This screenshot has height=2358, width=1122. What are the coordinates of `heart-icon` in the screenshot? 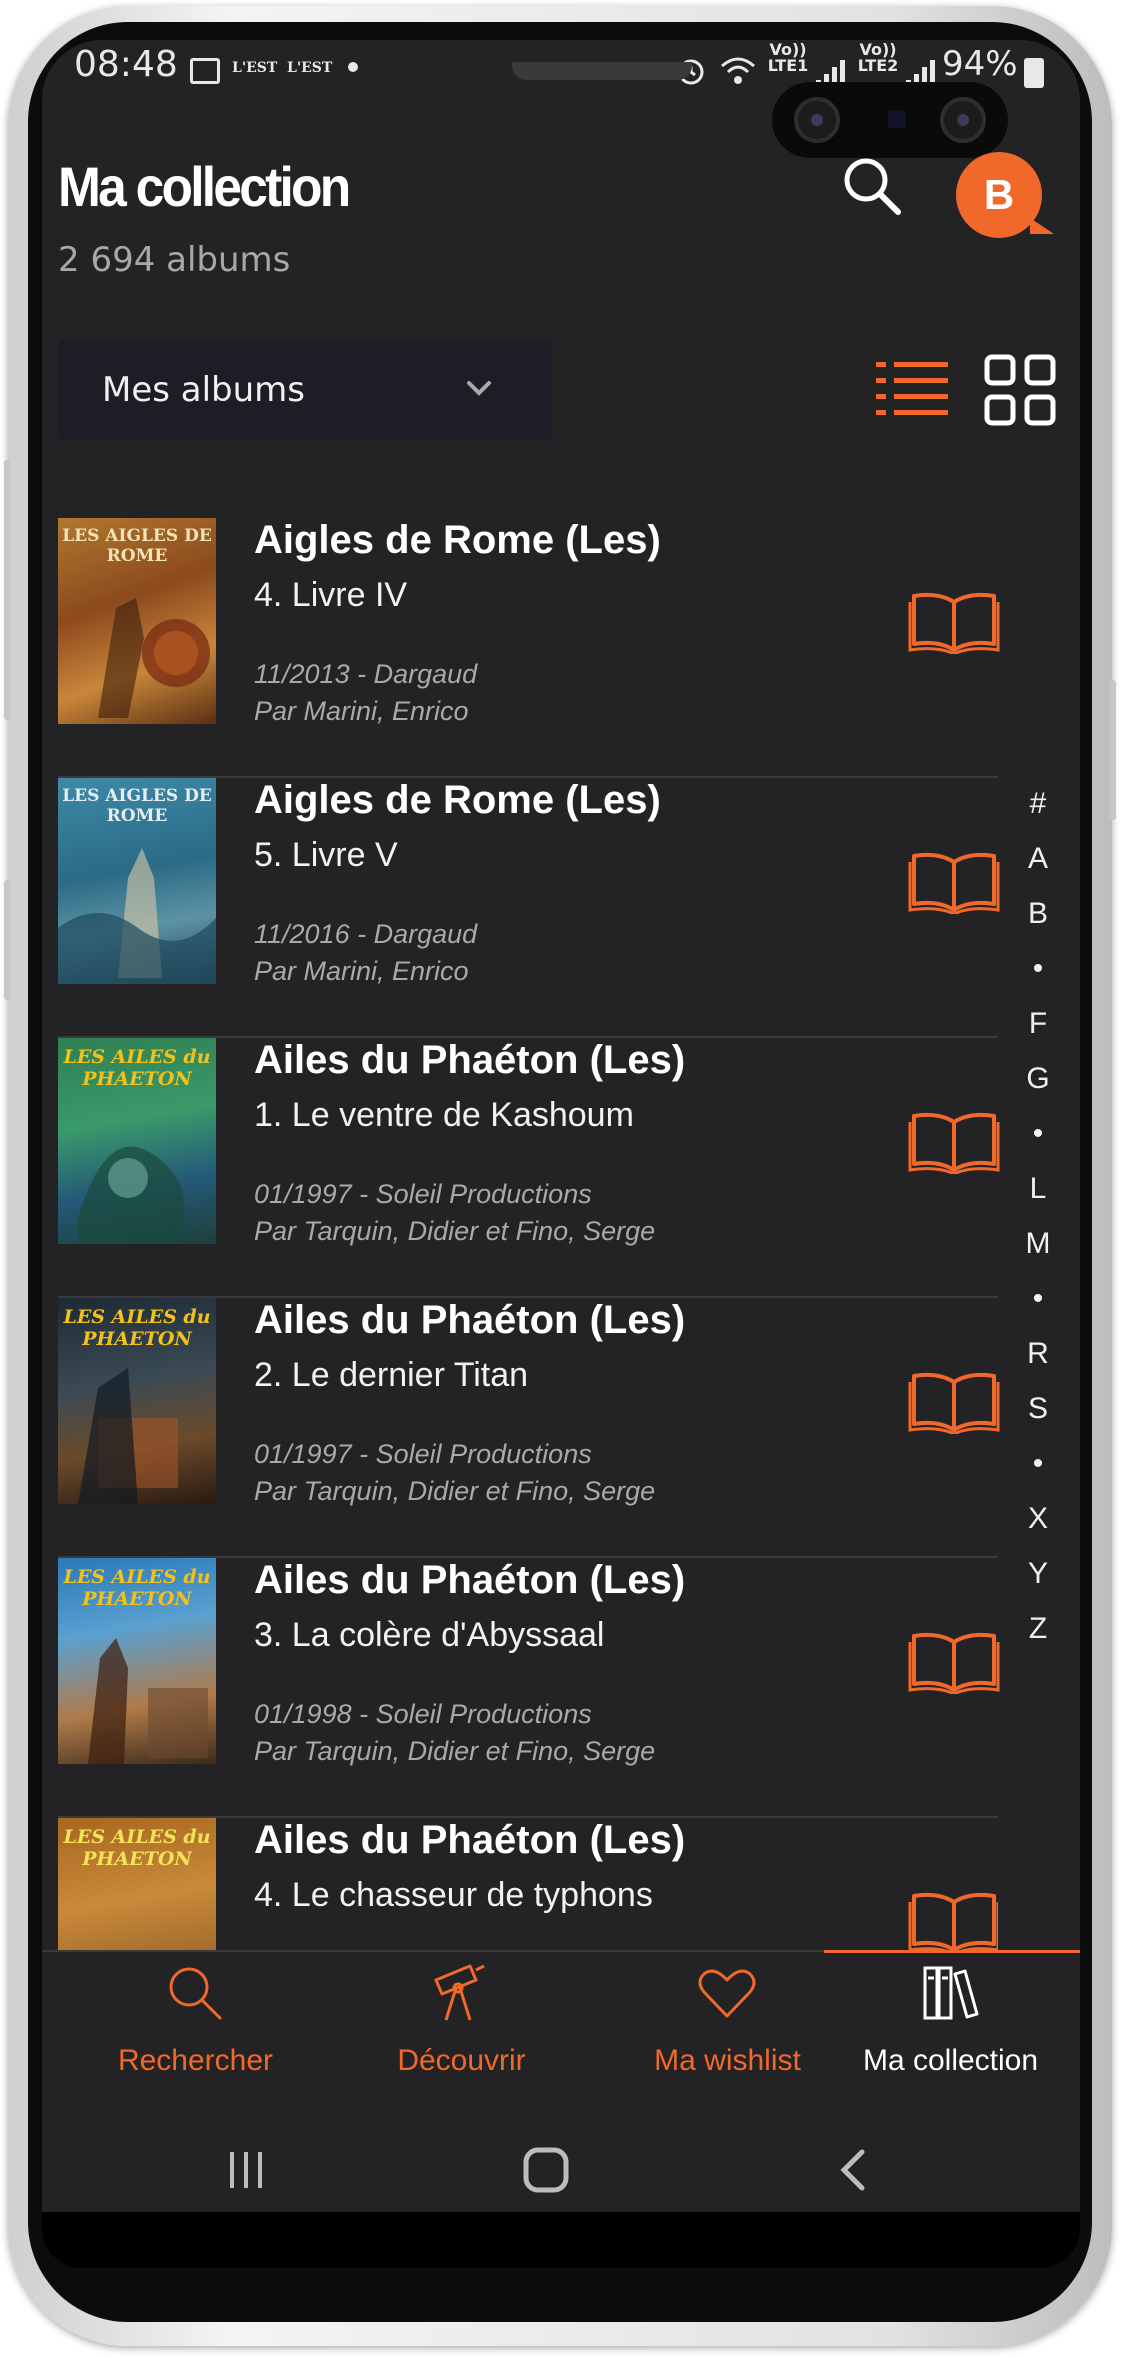 It's located at (727, 1993).